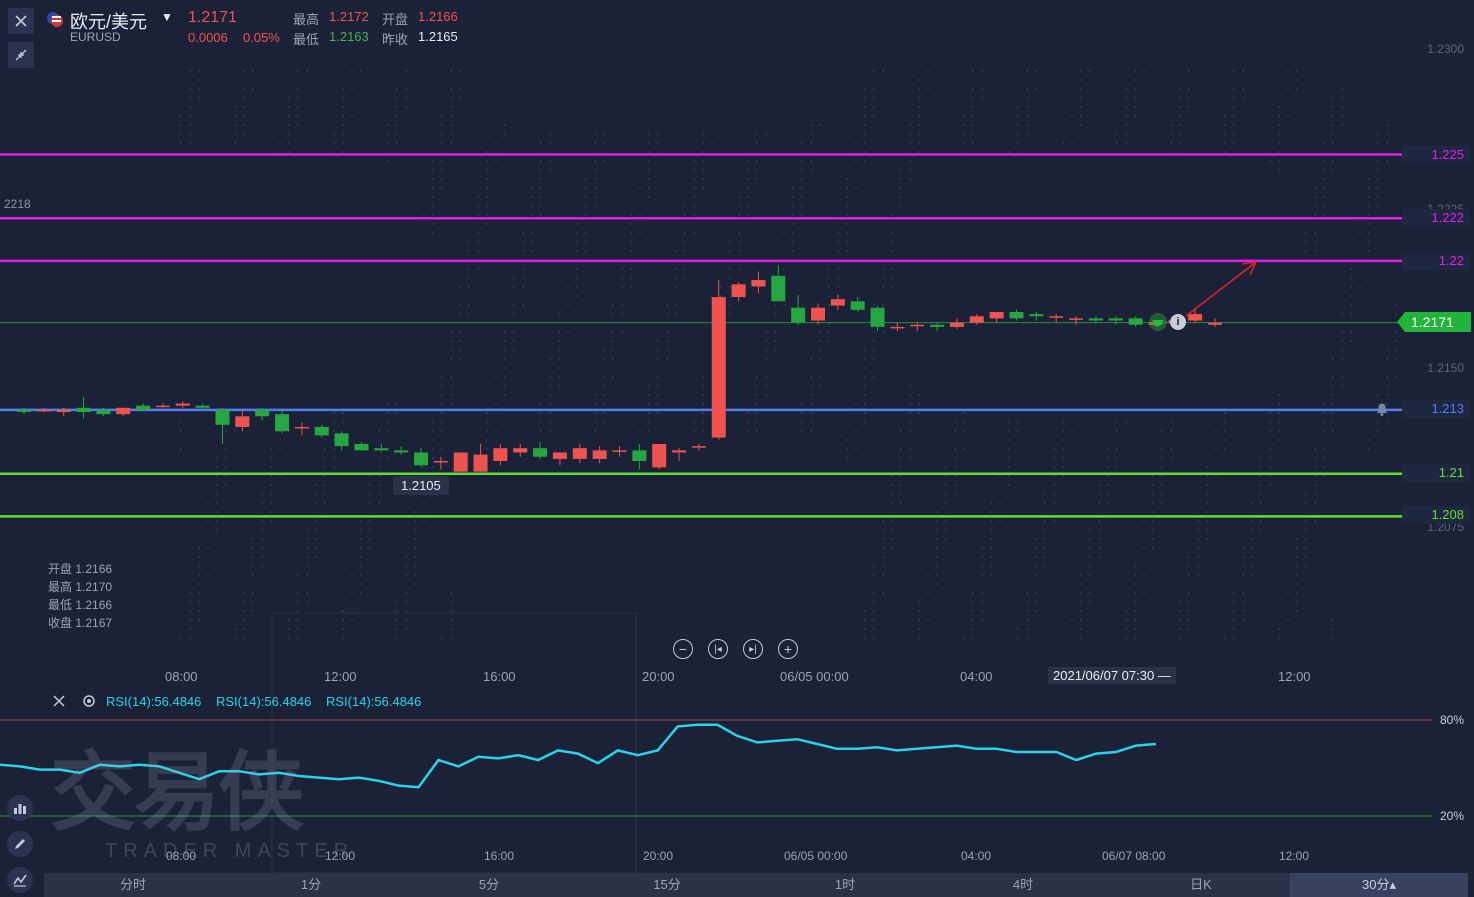 This screenshot has height=897, width=1474. Describe the element at coordinates (1382, 409) in the screenshot. I see `bell-icon` at that location.